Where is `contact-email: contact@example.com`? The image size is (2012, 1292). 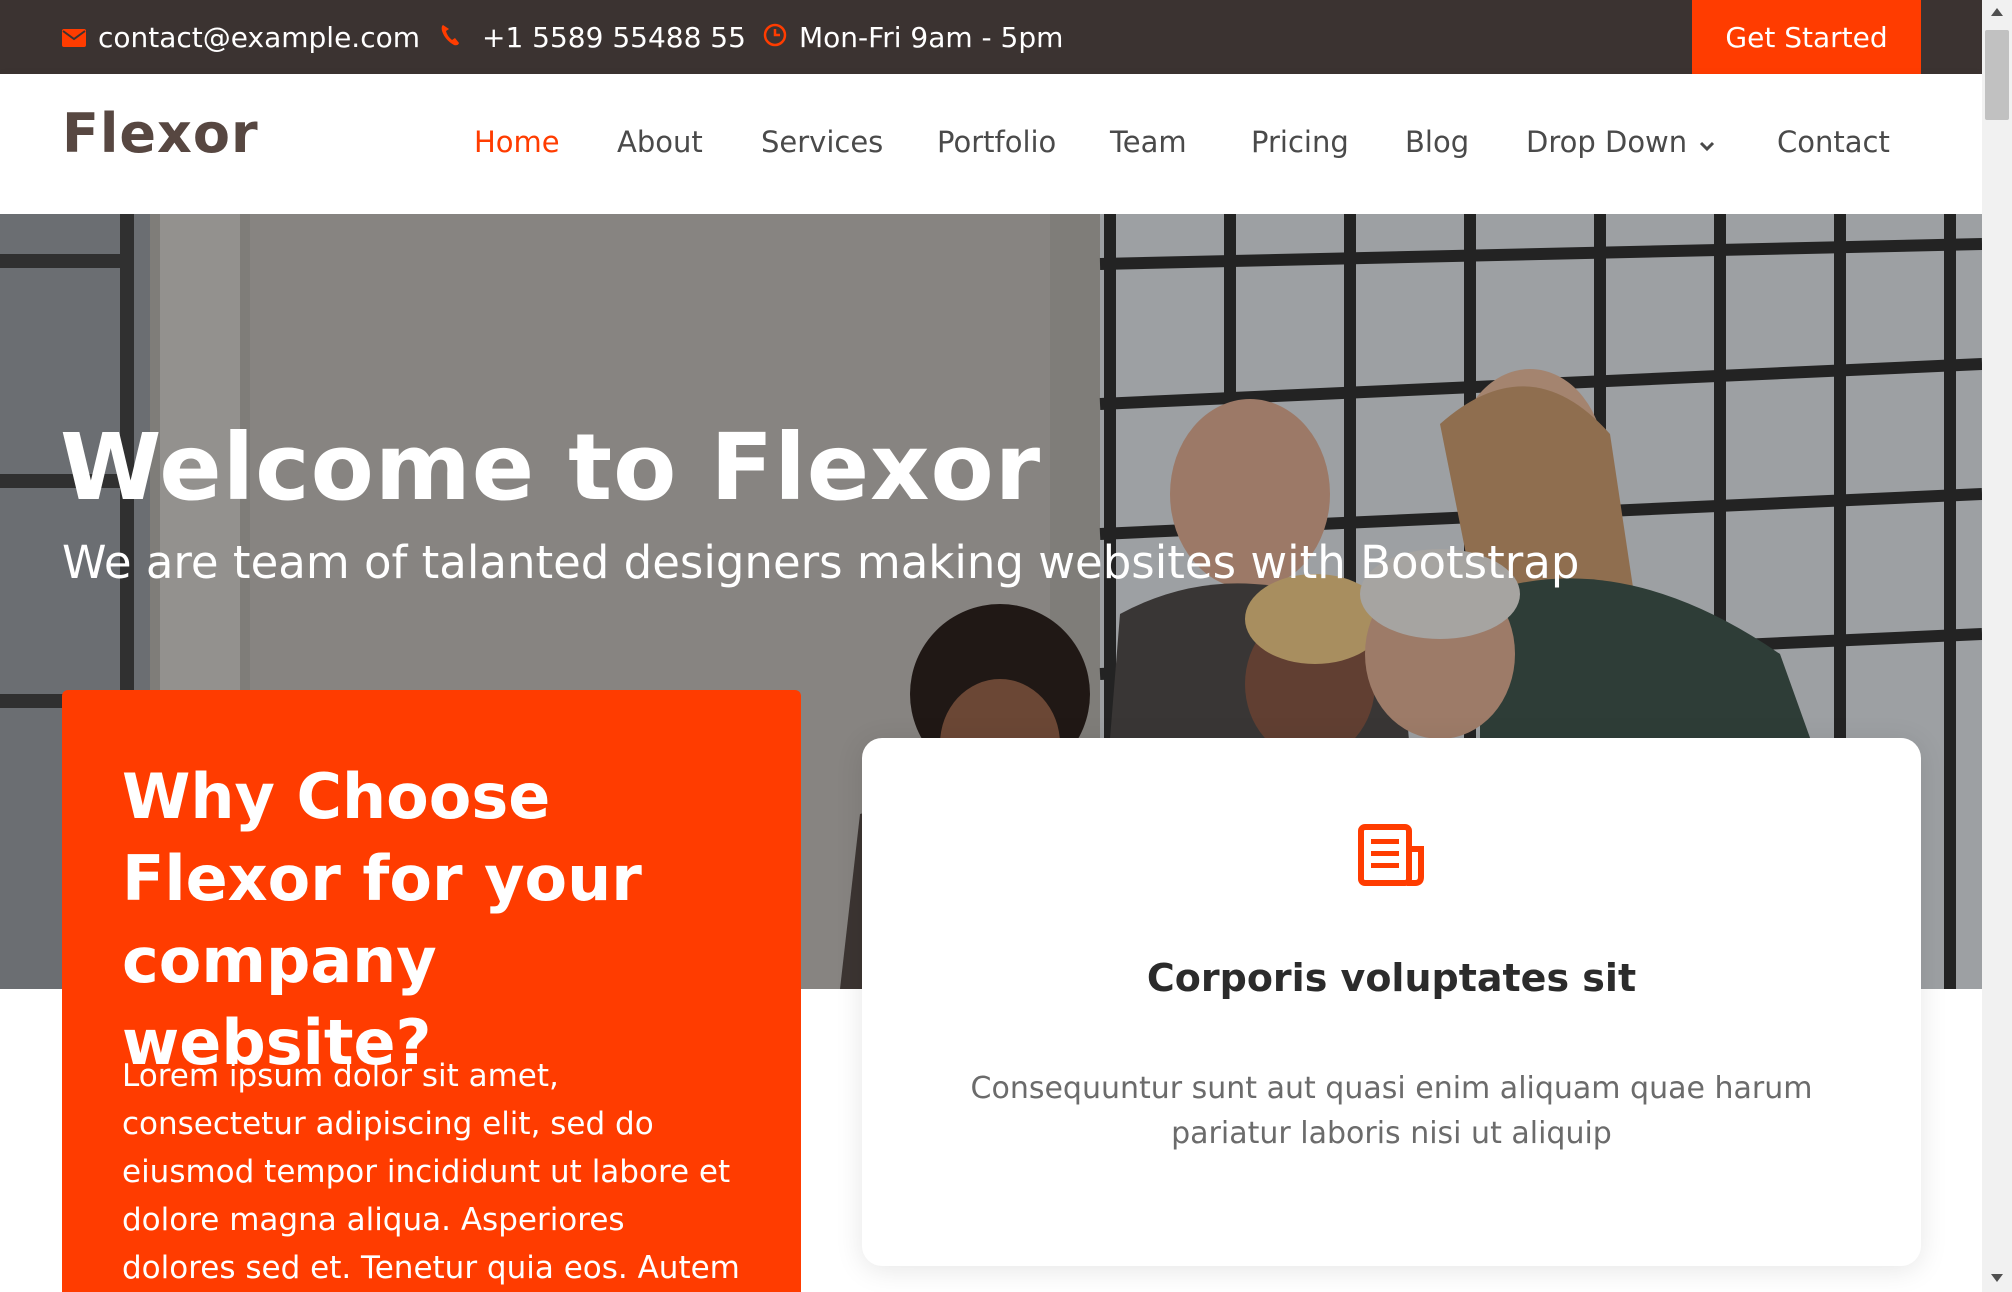
contact-email: contact@example.com is located at coordinates (241, 37).